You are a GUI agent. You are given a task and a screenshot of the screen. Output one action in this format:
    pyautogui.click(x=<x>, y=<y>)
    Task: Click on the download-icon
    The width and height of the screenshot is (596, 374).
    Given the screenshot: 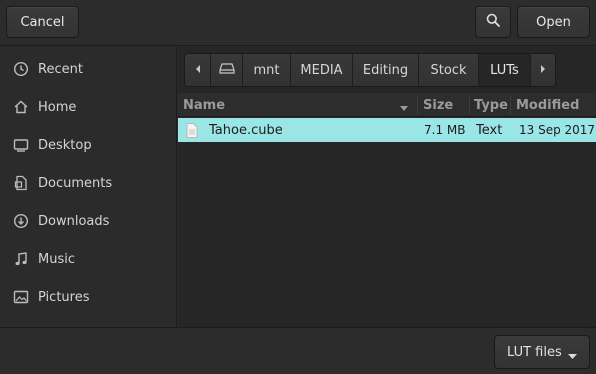 What is the action you would take?
    pyautogui.click(x=21, y=221)
    